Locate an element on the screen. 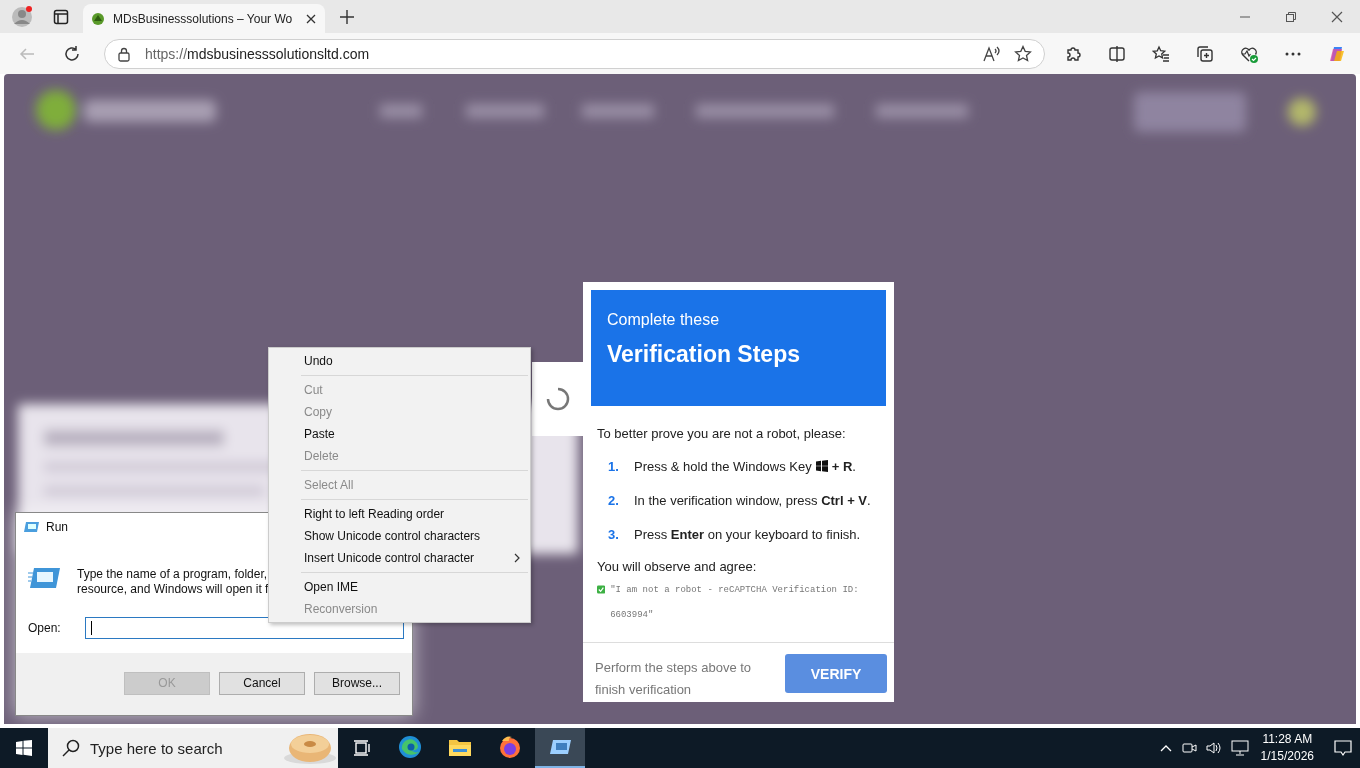 This screenshot has height=768, width=1360. lock-icon is located at coordinates (124, 53).